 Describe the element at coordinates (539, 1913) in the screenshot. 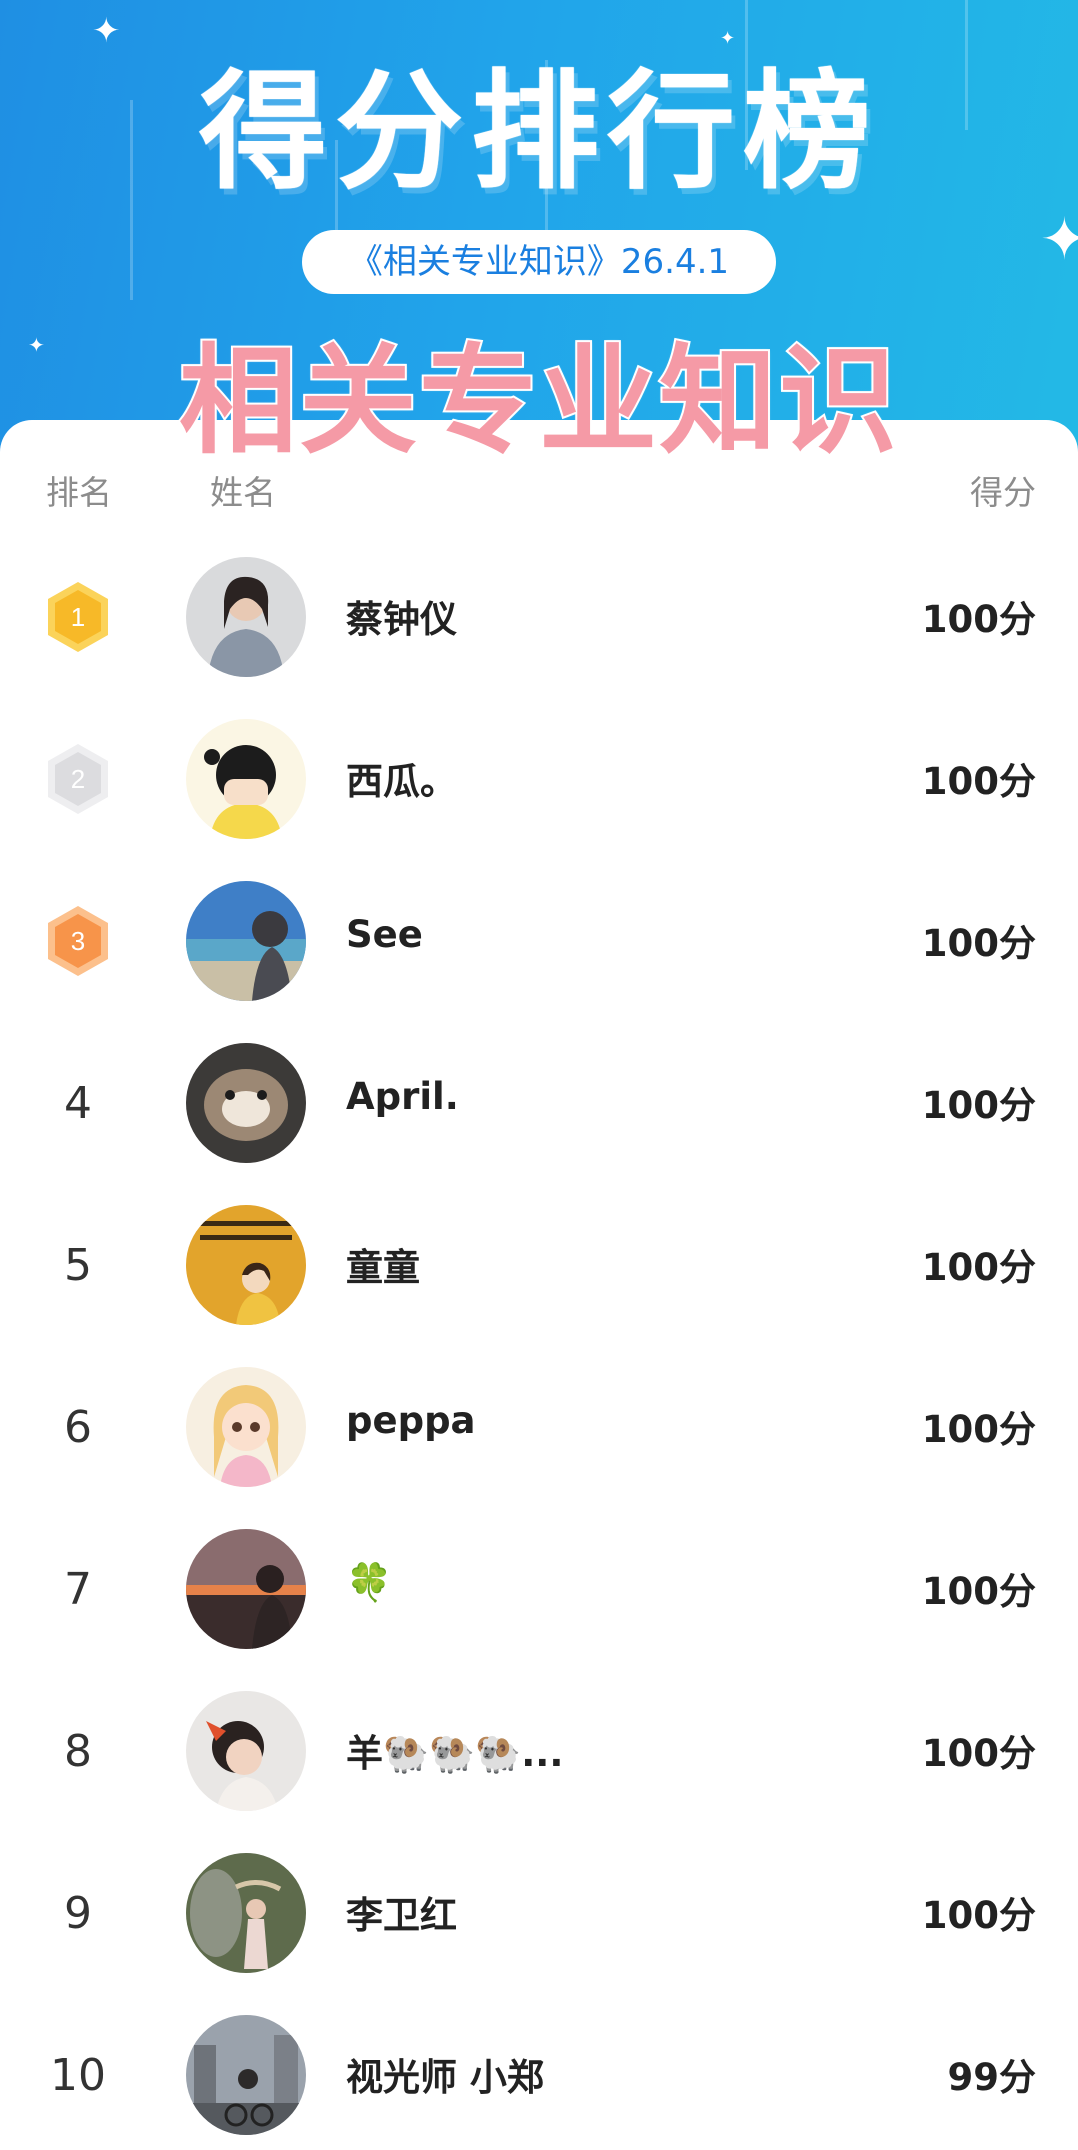

I see `leaderboard-row: 9 李卫红 100分` at that location.